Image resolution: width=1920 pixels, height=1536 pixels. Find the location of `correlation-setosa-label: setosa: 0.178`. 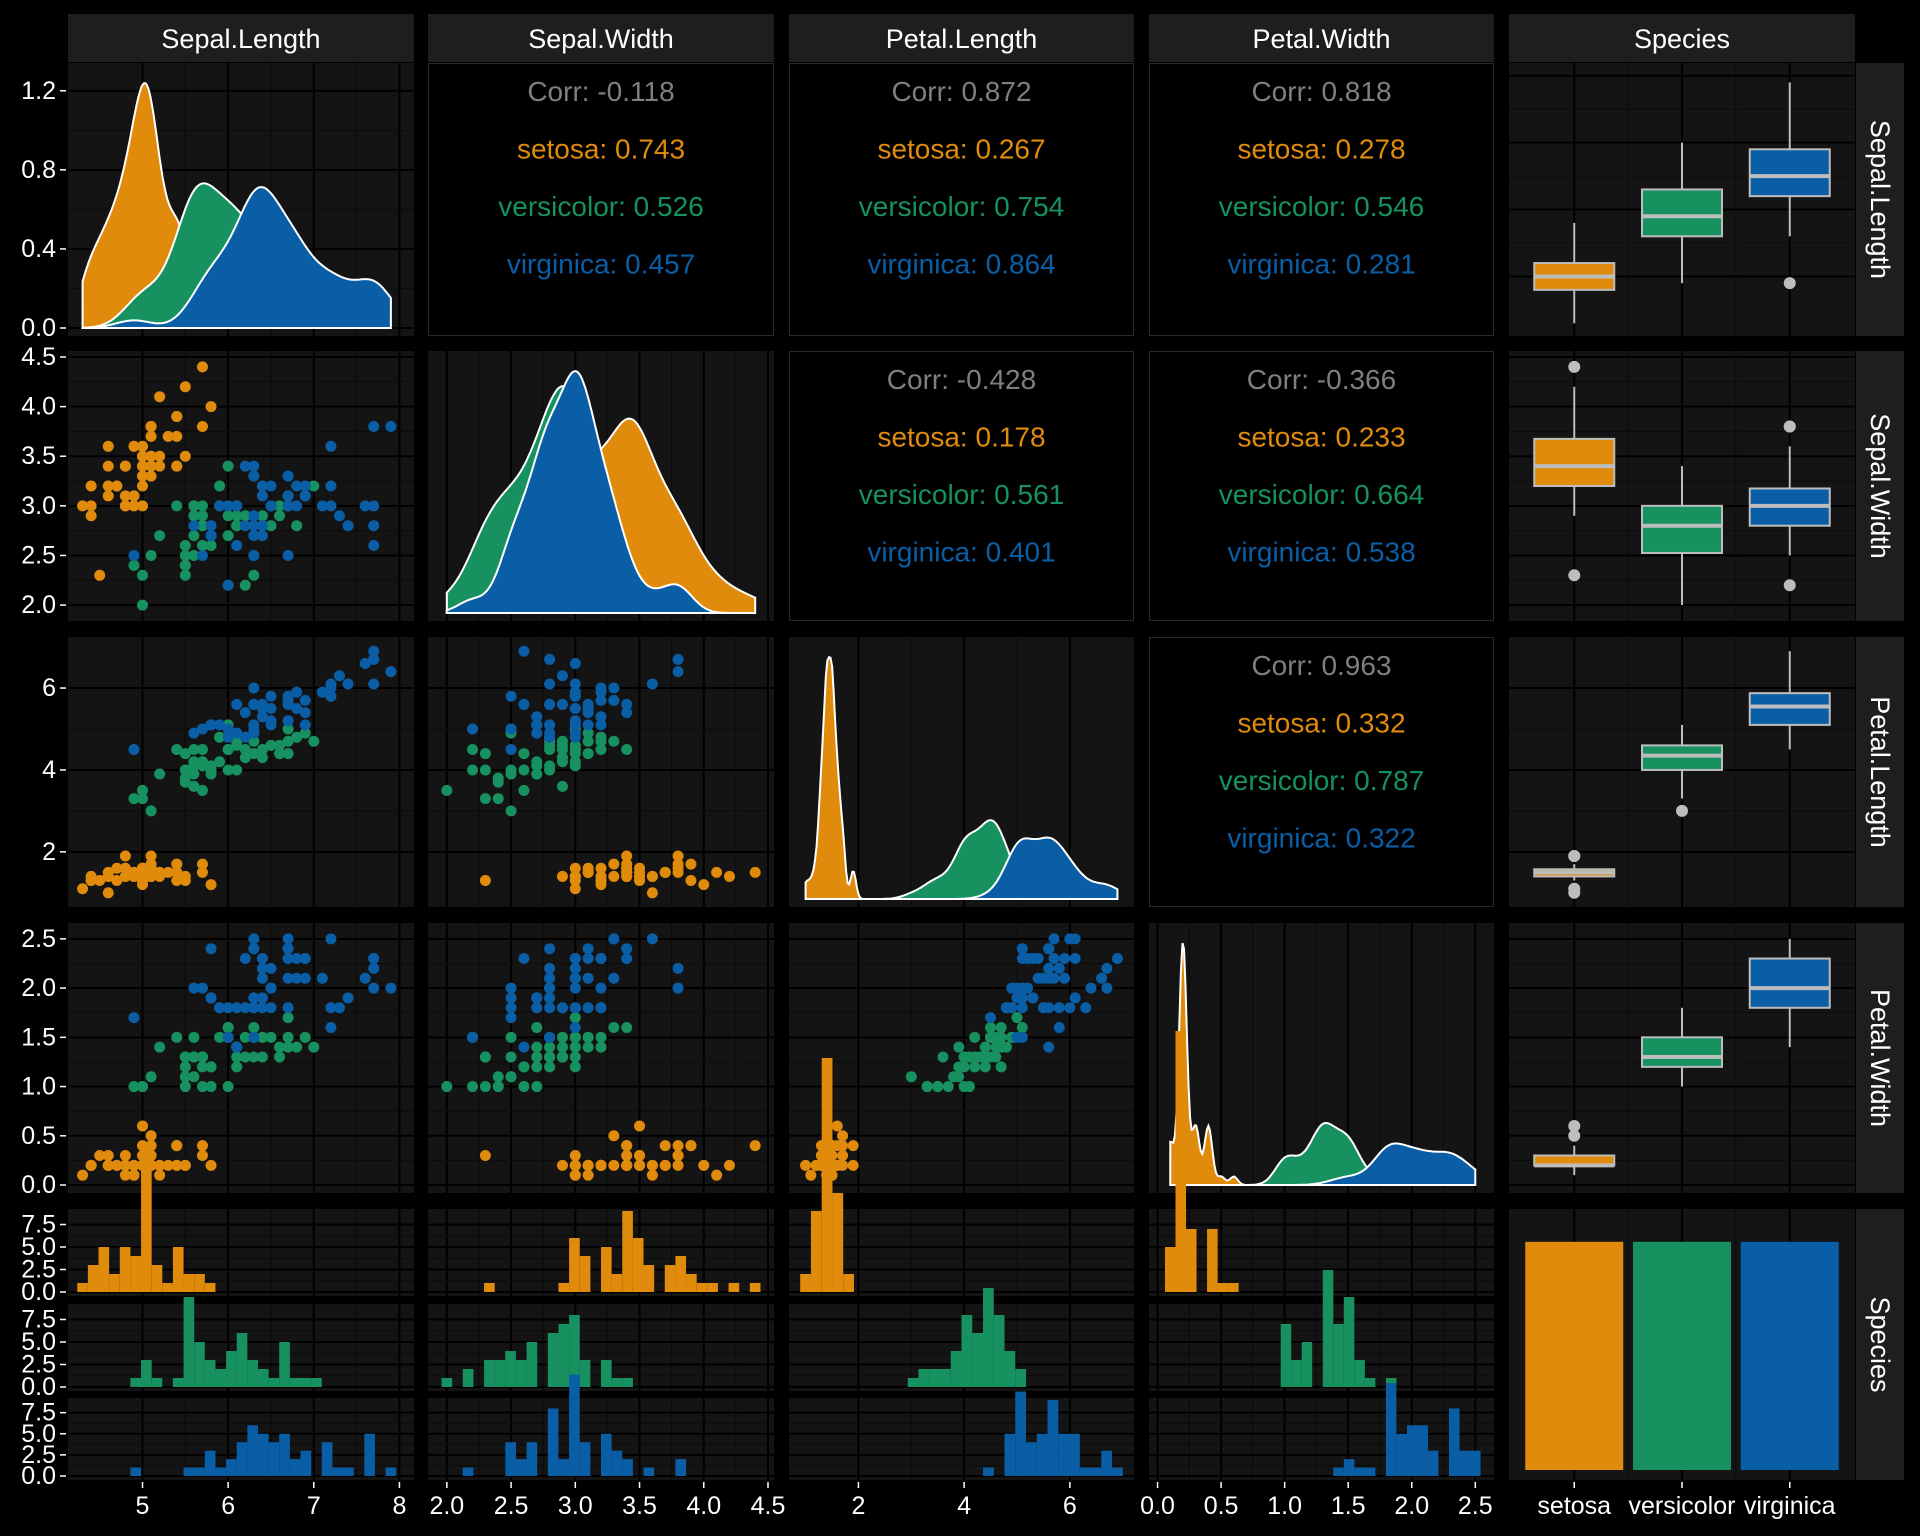

correlation-setosa-label: setosa: 0.178 is located at coordinates (961, 437).